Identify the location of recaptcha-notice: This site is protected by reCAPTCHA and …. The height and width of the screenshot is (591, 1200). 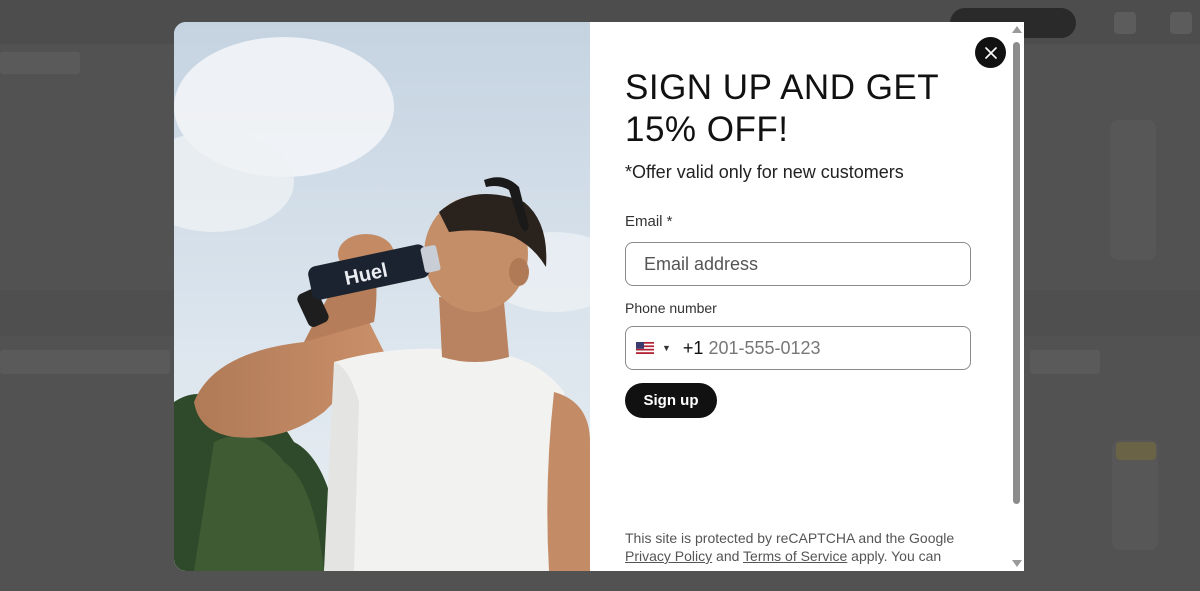
(800, 547).